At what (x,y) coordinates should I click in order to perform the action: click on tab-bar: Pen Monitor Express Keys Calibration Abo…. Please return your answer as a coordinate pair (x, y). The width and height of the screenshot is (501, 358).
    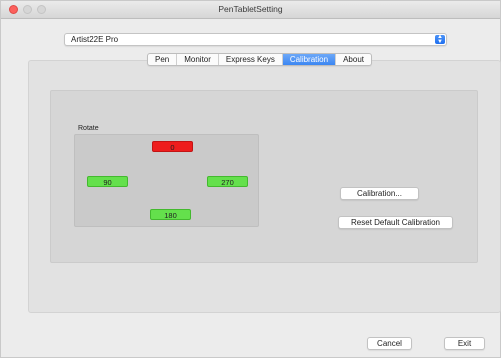
    Looking at the image, I should click on (259, 59).